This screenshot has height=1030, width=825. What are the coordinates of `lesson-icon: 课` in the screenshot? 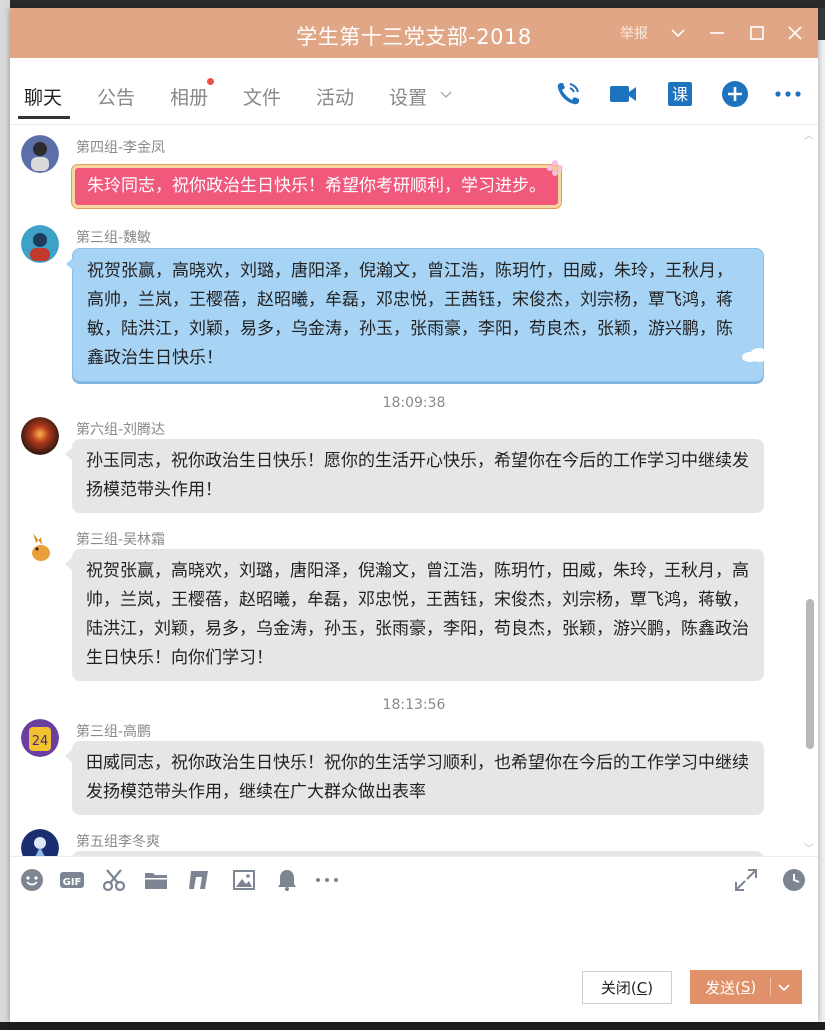 It's located at (680, 94).